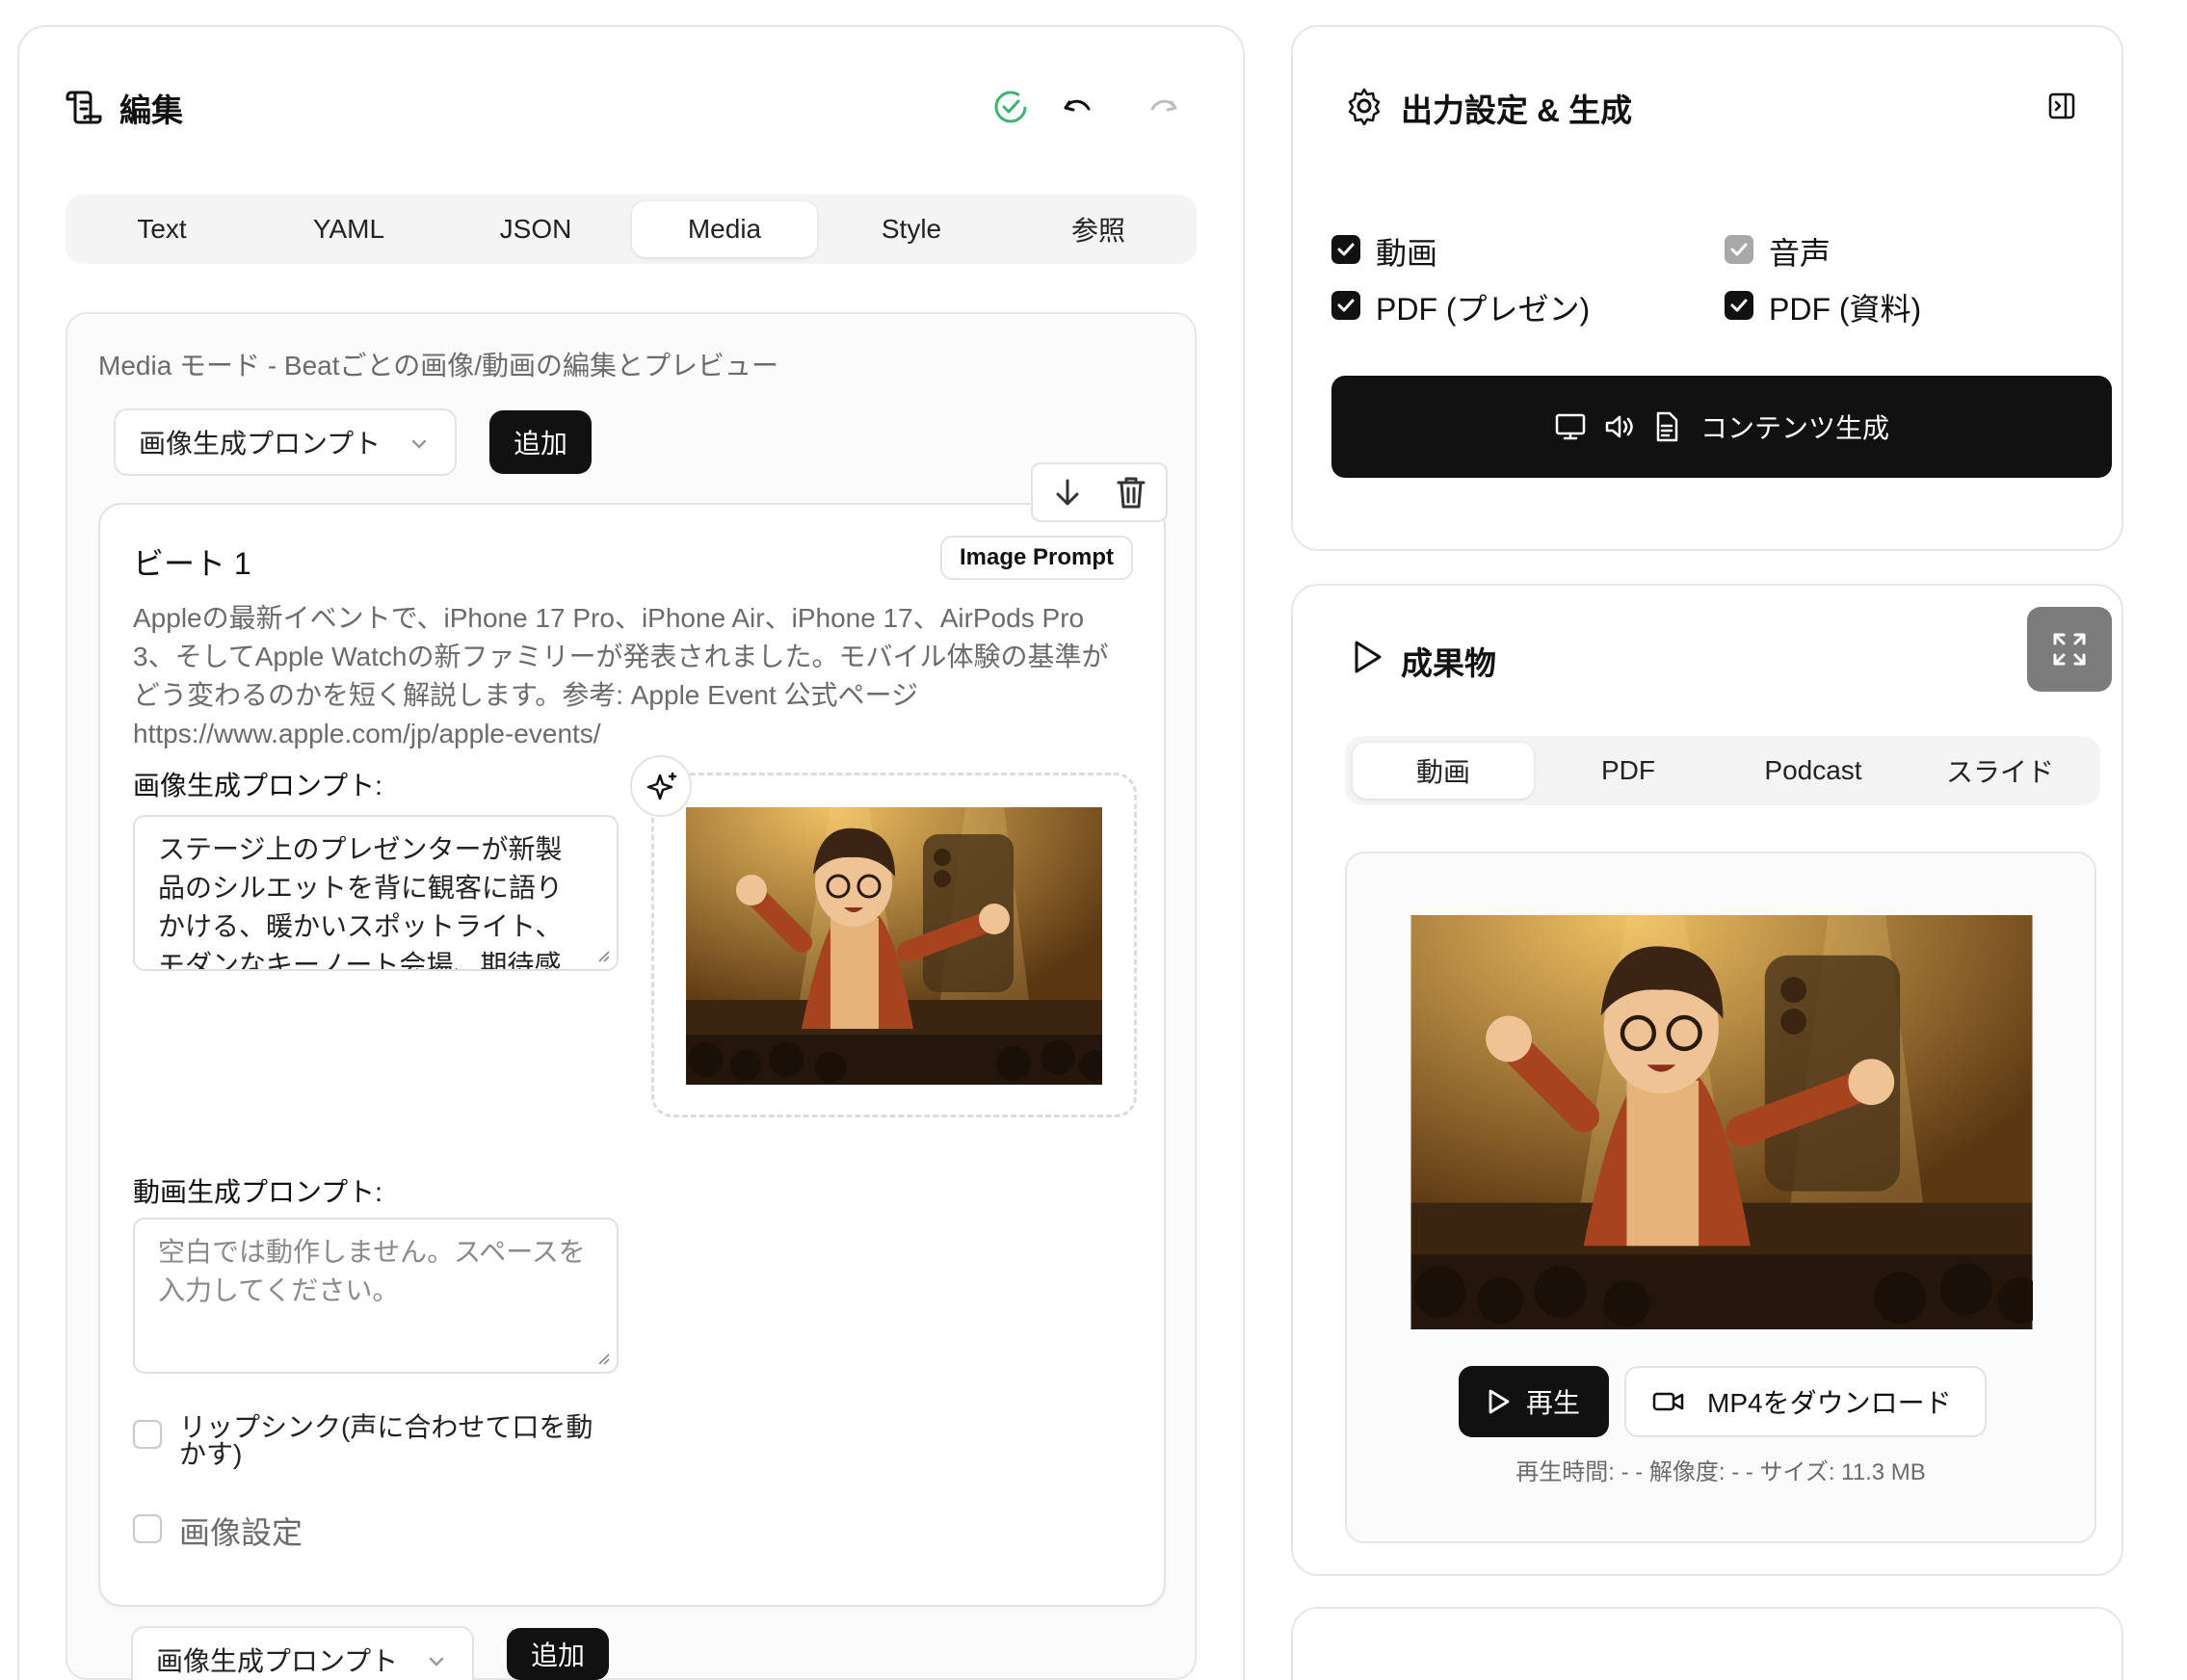 This screenshot has height=1680, width=2187. Describe the element at coordinates (1629, 771) in the screenshot. I see `result-tab-pdf: PDF` at that location.